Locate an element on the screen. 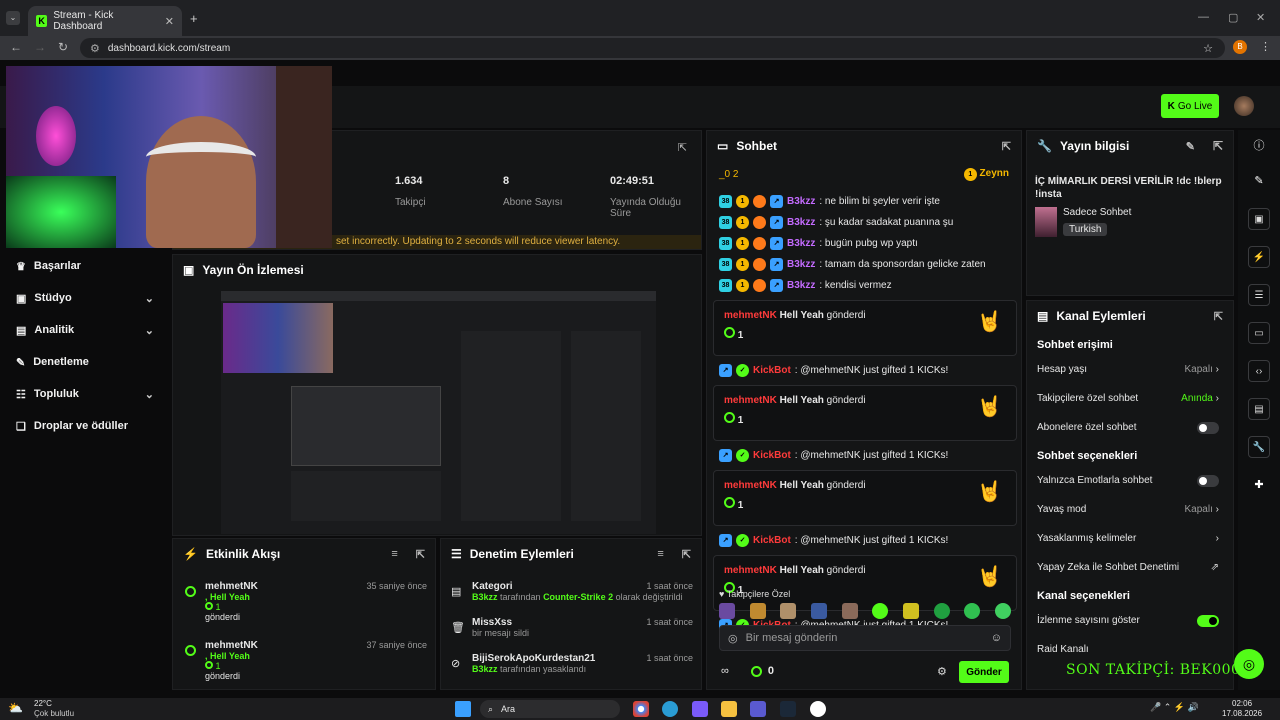 This screenshot has width=1280, height=720. activity-widget-icon: ⚡ is located at coordinates (1259, 257).